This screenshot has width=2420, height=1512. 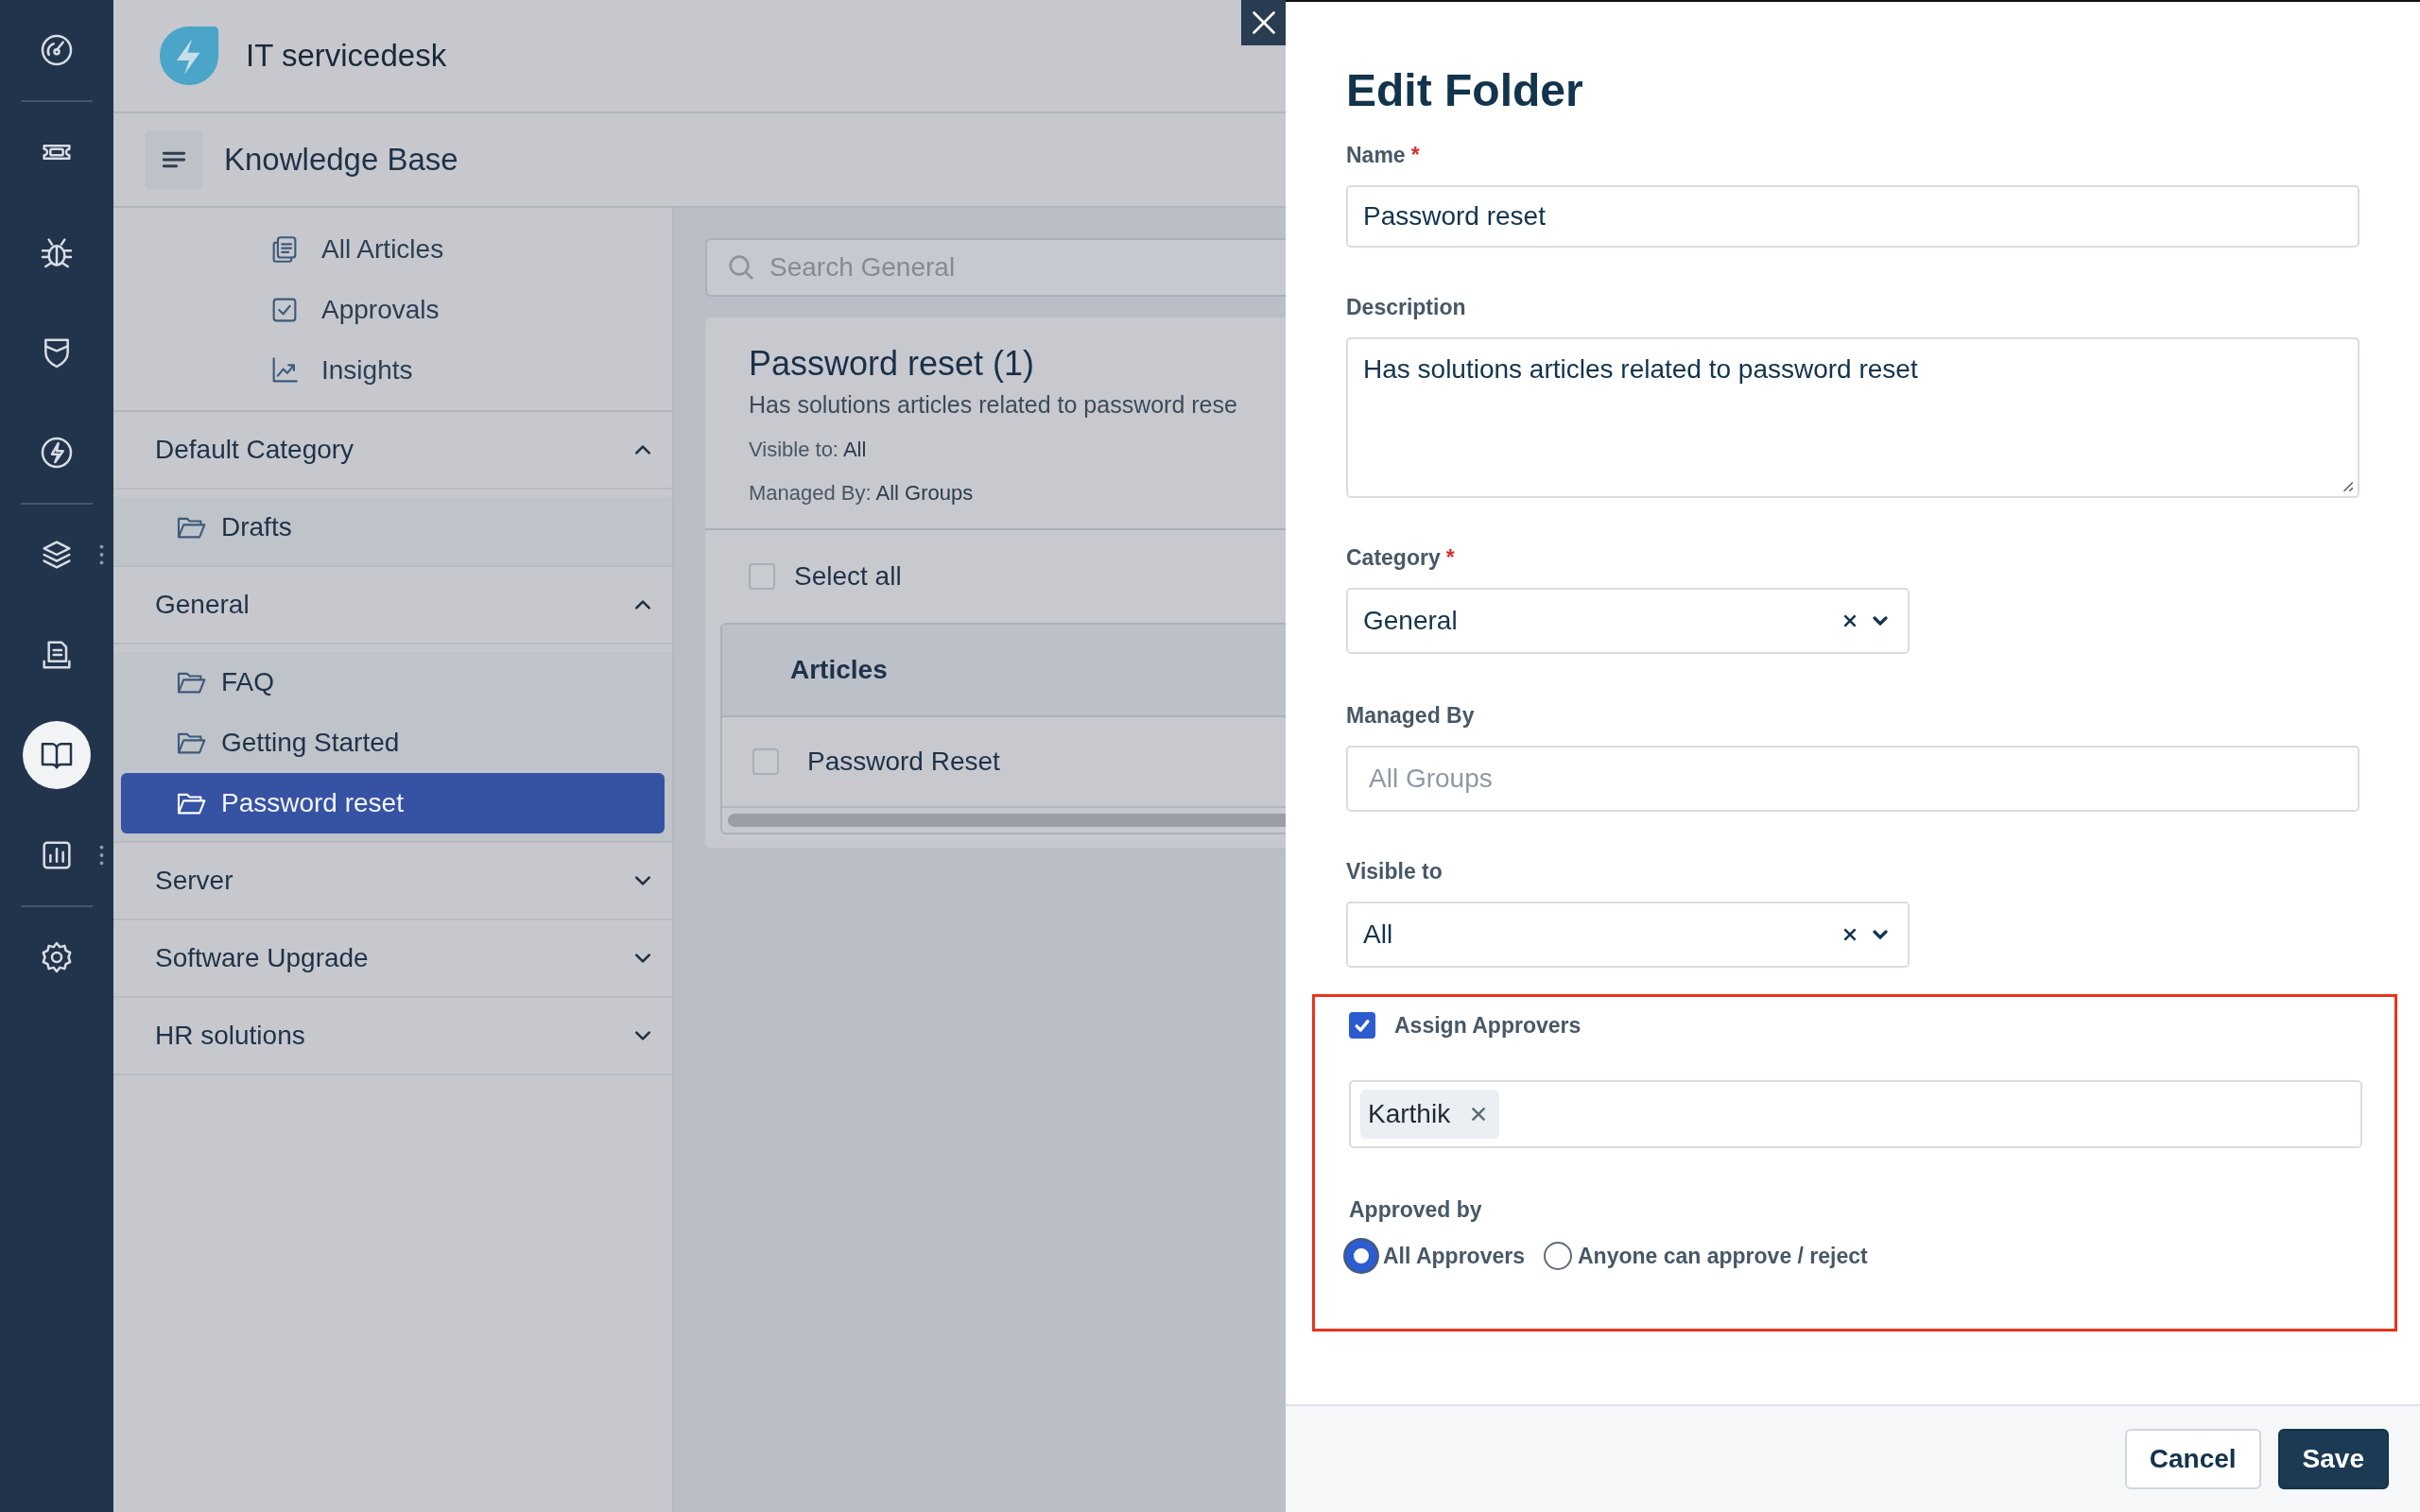 What do you see at coordinates (1855, 1114) in the screenshot?
I see `approvers-field: Karthik` at bounding box center [1855, 1114].